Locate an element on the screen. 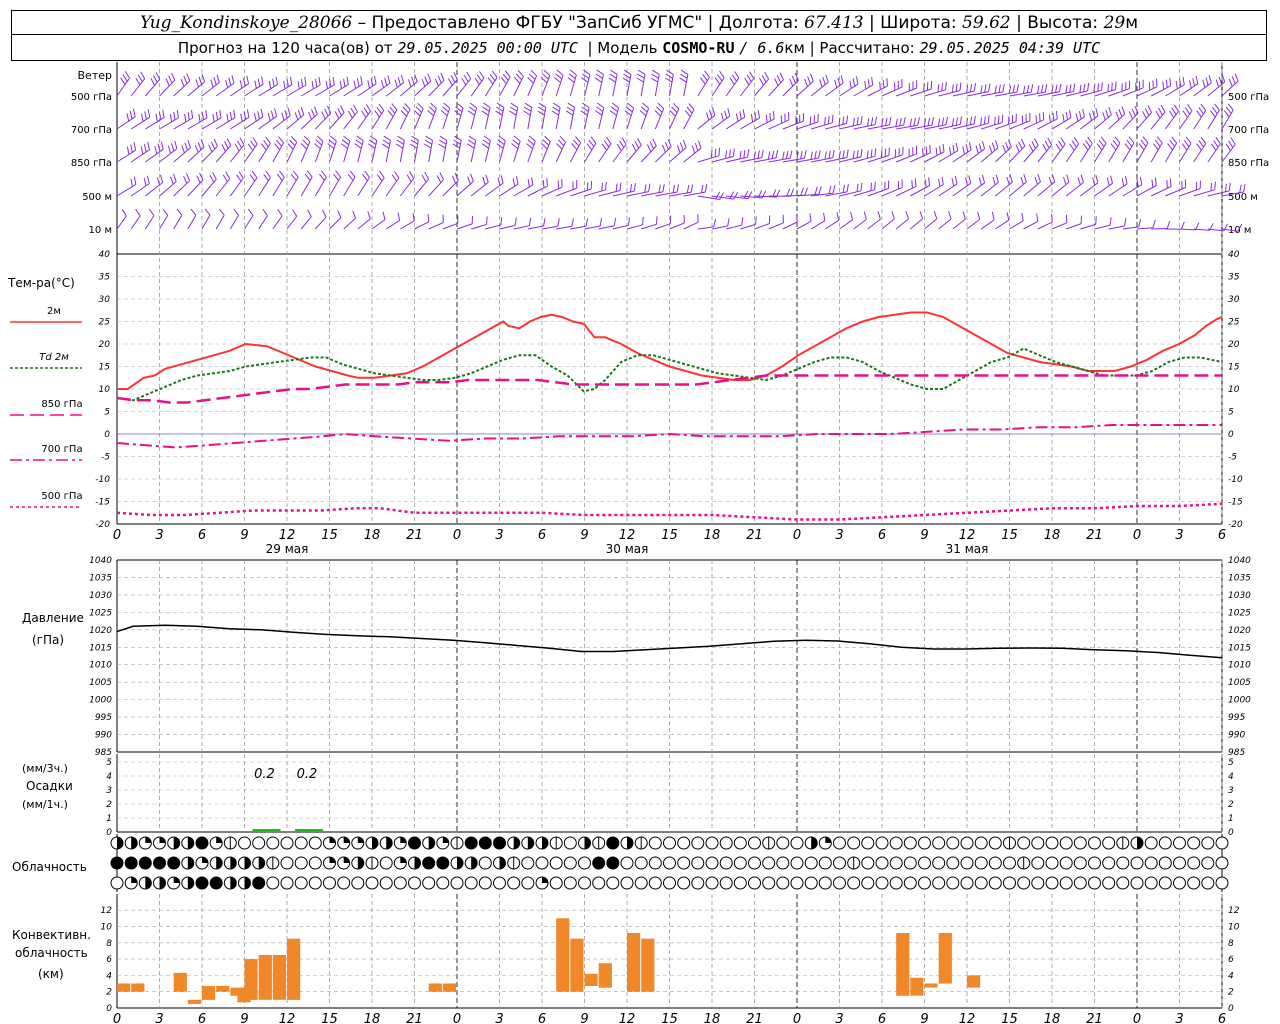  precip-top-label: (мм/3ч.) is located at coordinates (45, 768).